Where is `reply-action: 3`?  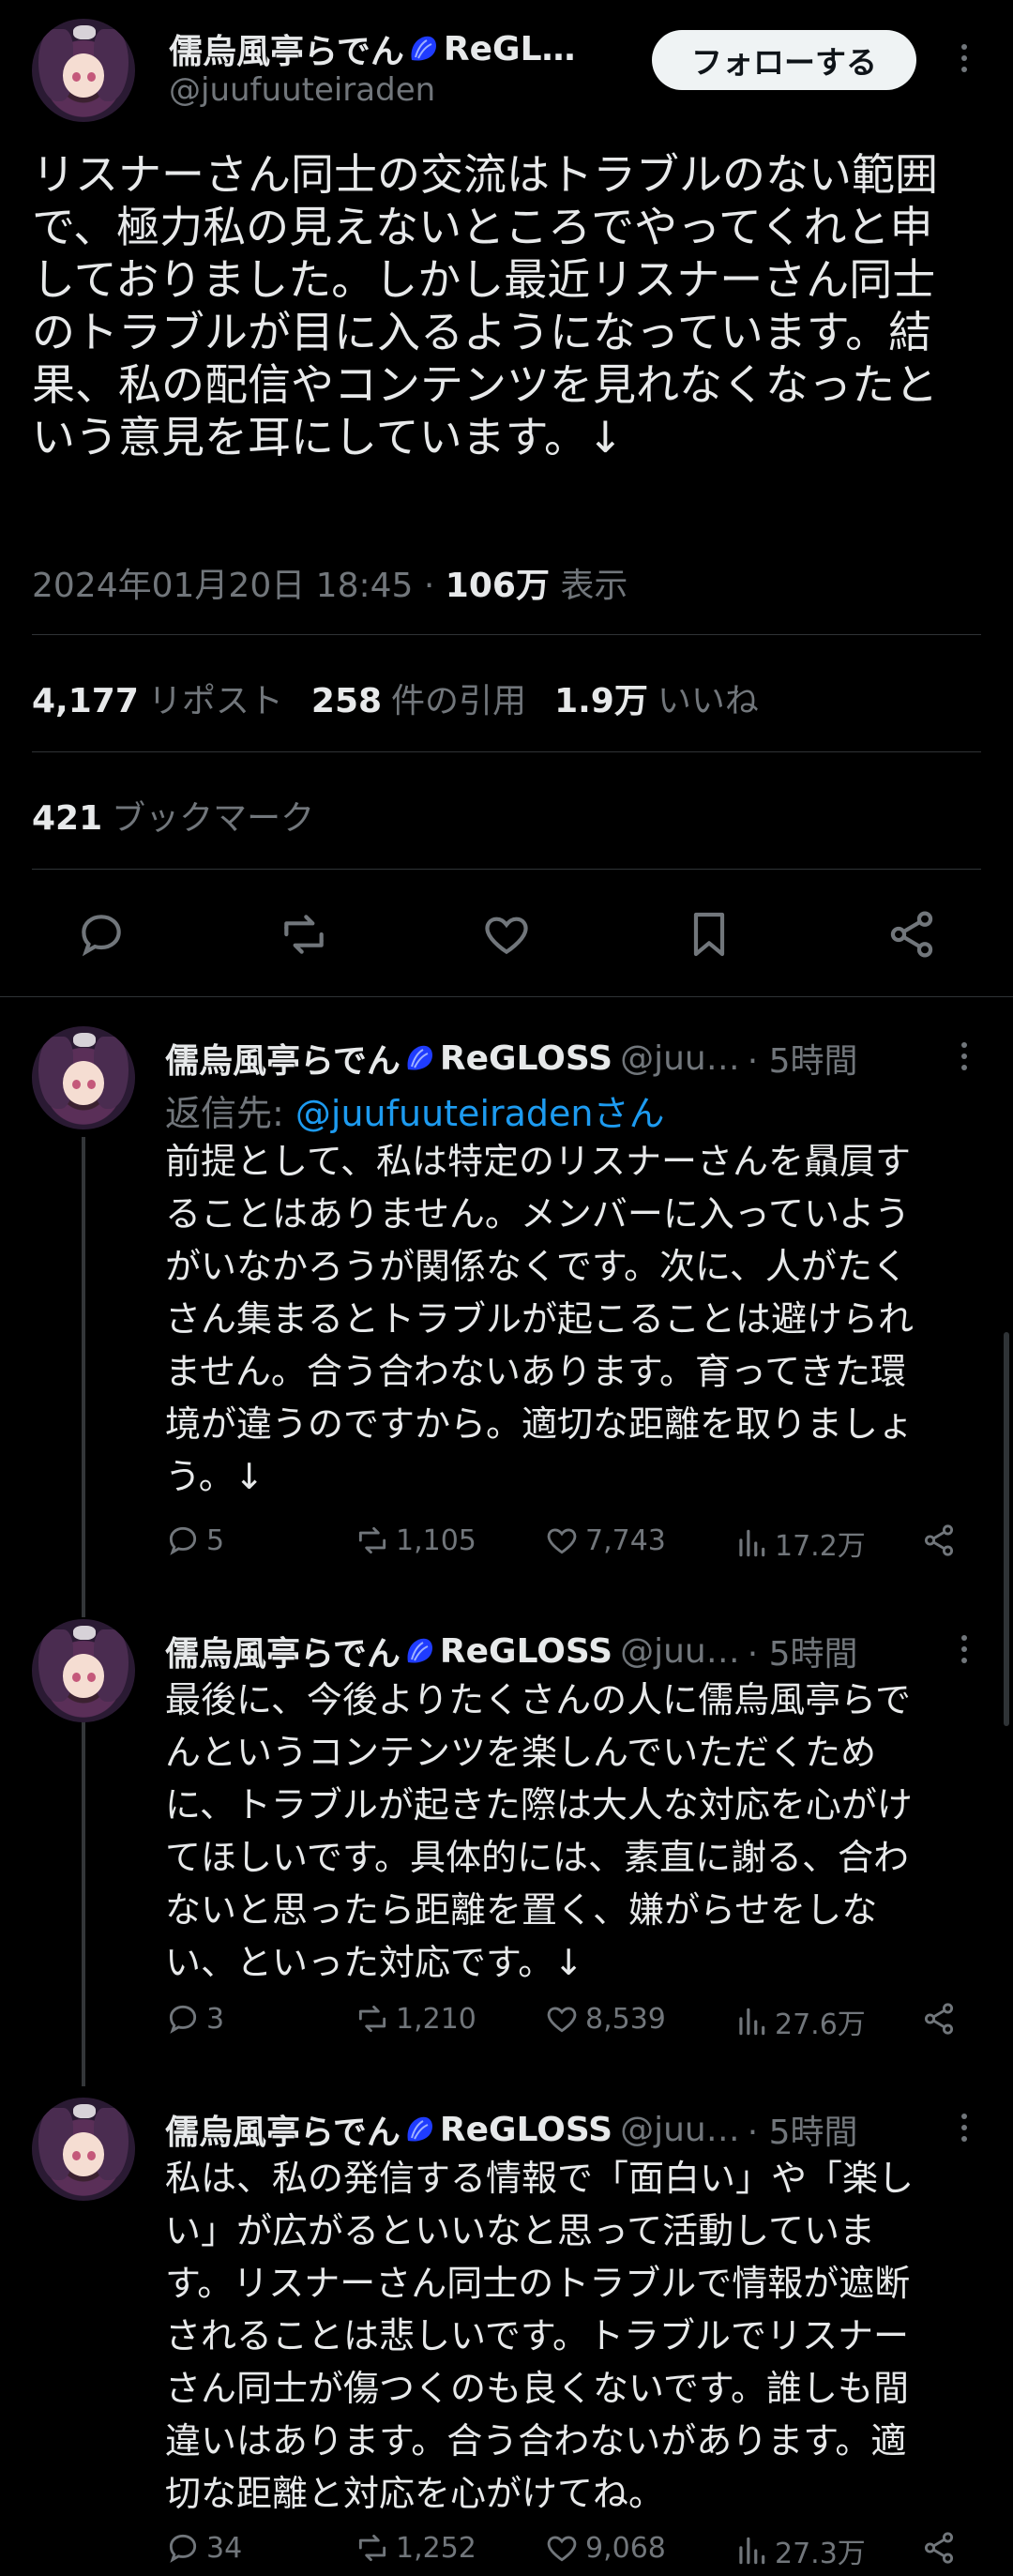
reply-action: 3 is located at coordinates (195, 2019).